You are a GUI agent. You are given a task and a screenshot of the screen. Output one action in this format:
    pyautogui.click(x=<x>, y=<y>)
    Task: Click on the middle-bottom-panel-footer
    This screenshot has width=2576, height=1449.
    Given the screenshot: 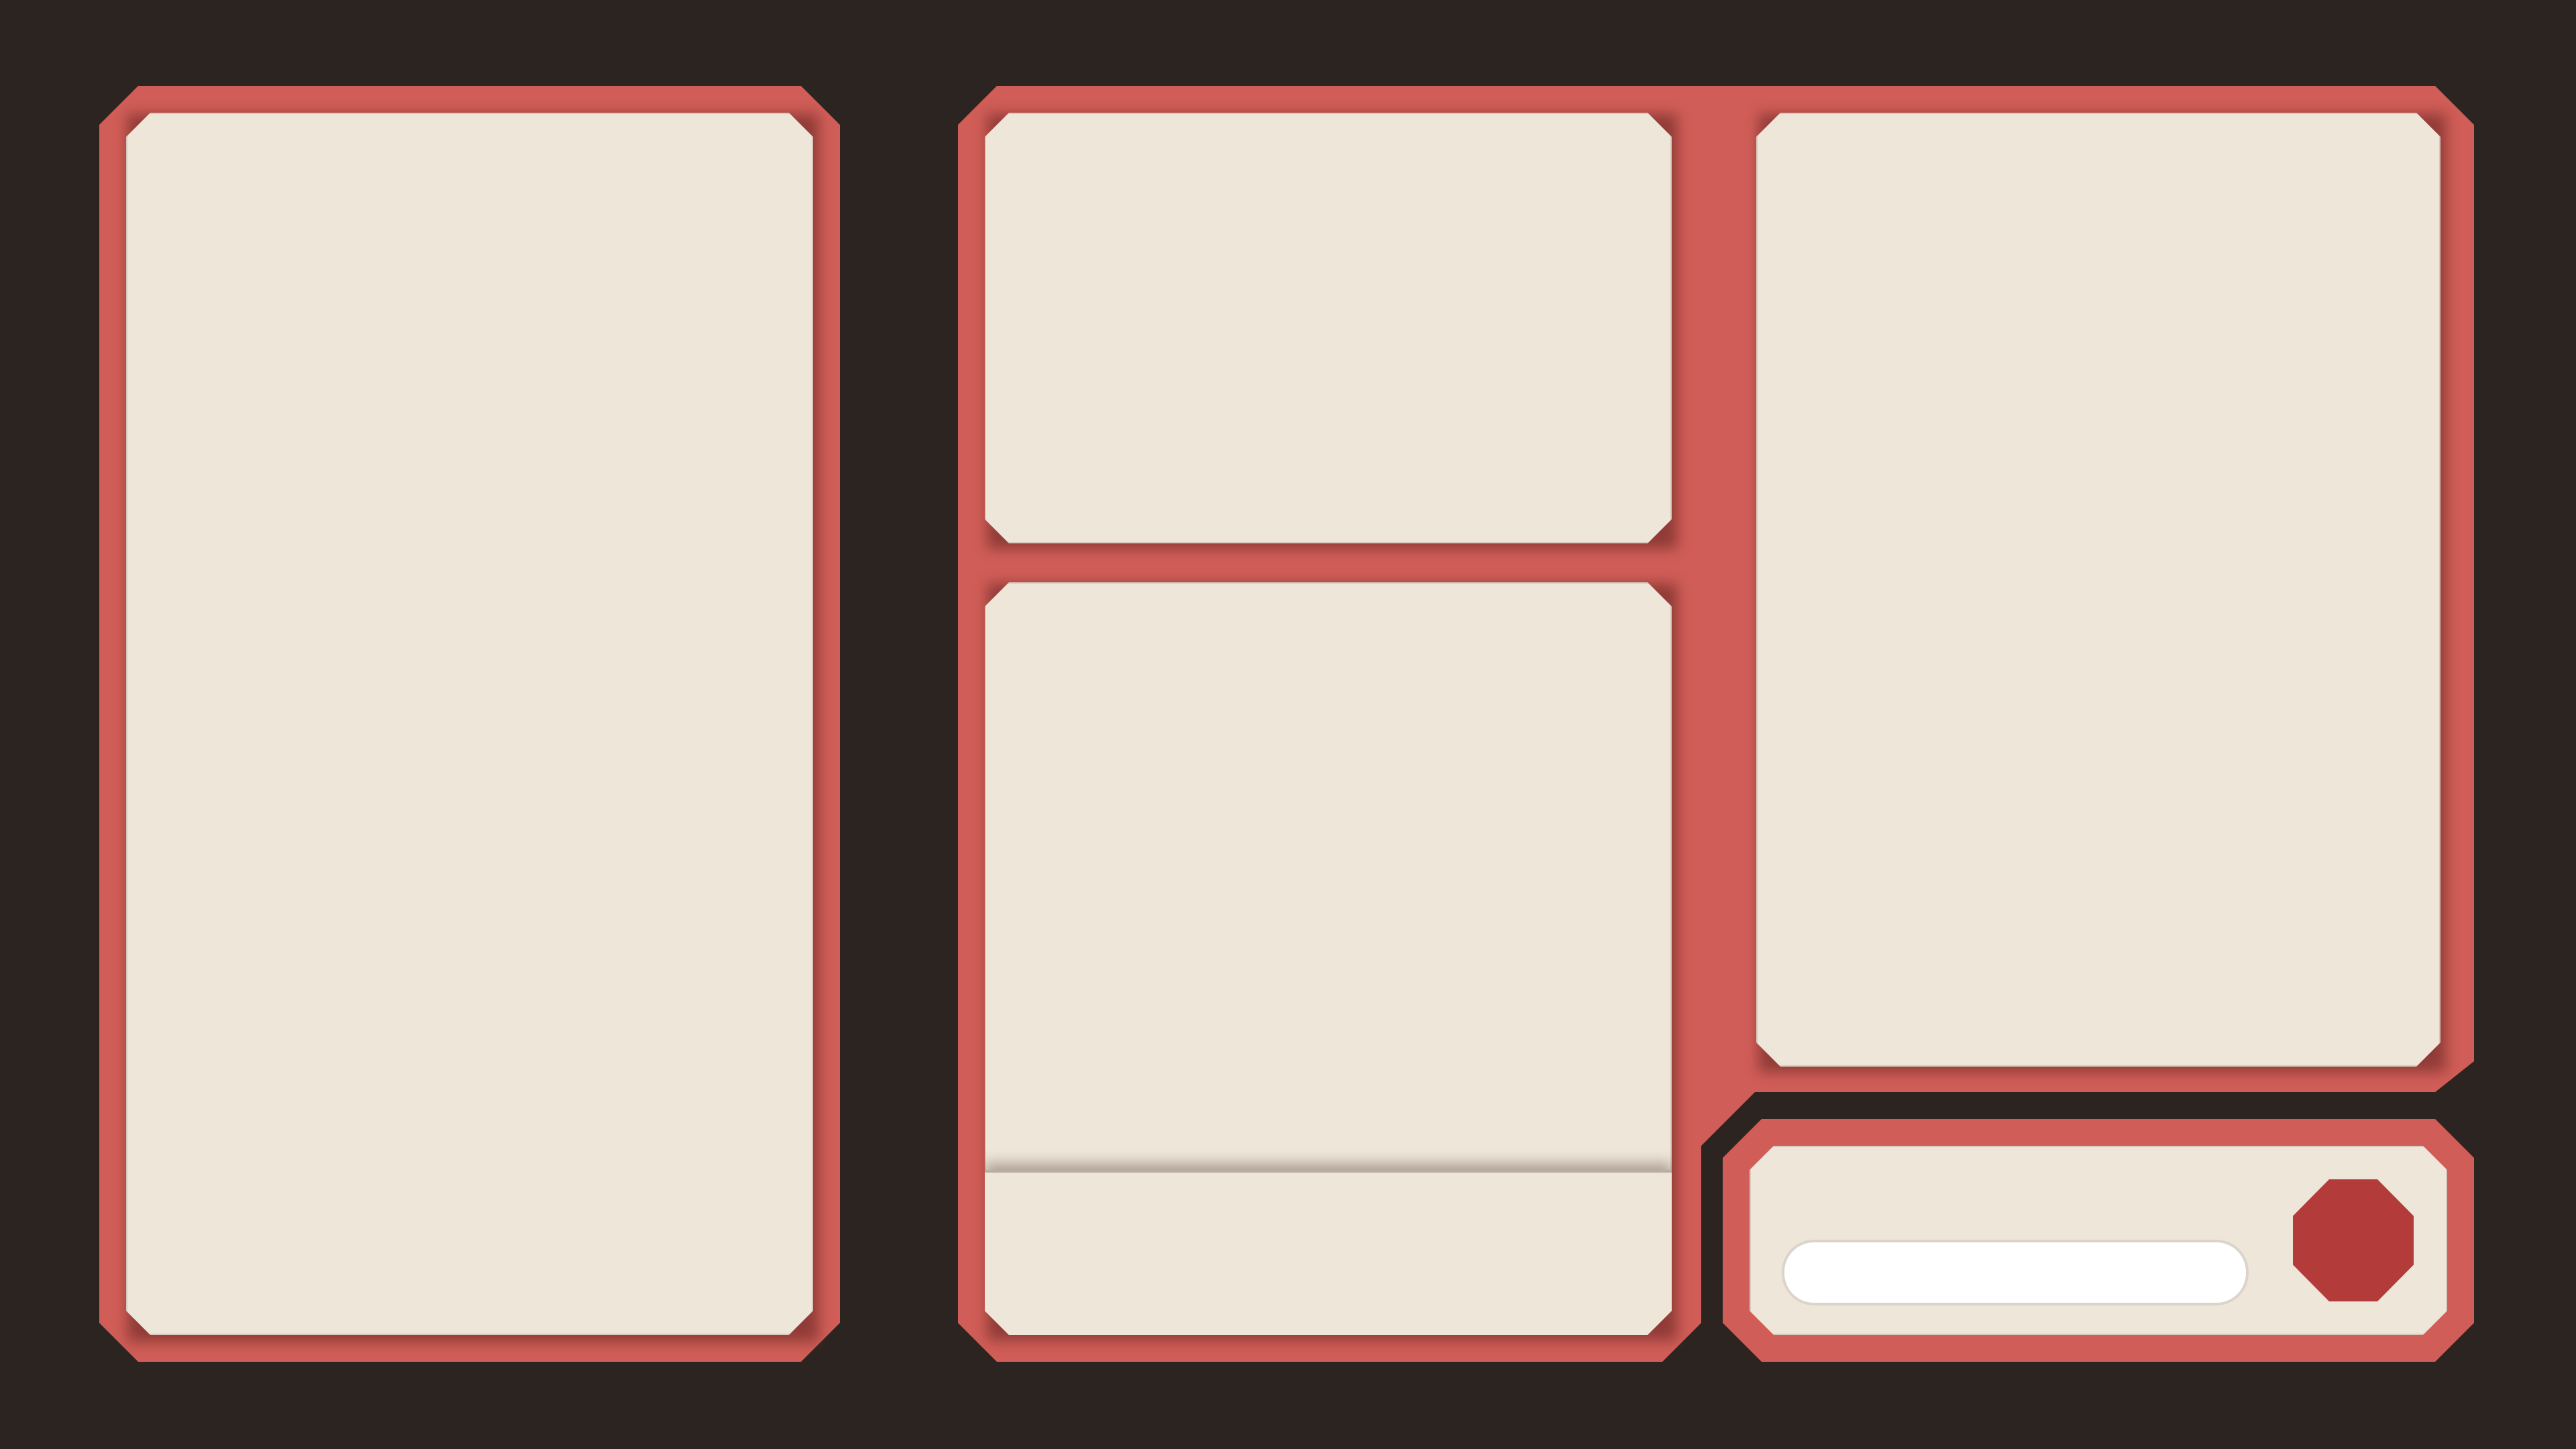 What is the action you would take?
    pyautogui.click(x=1328, y=1252)
    